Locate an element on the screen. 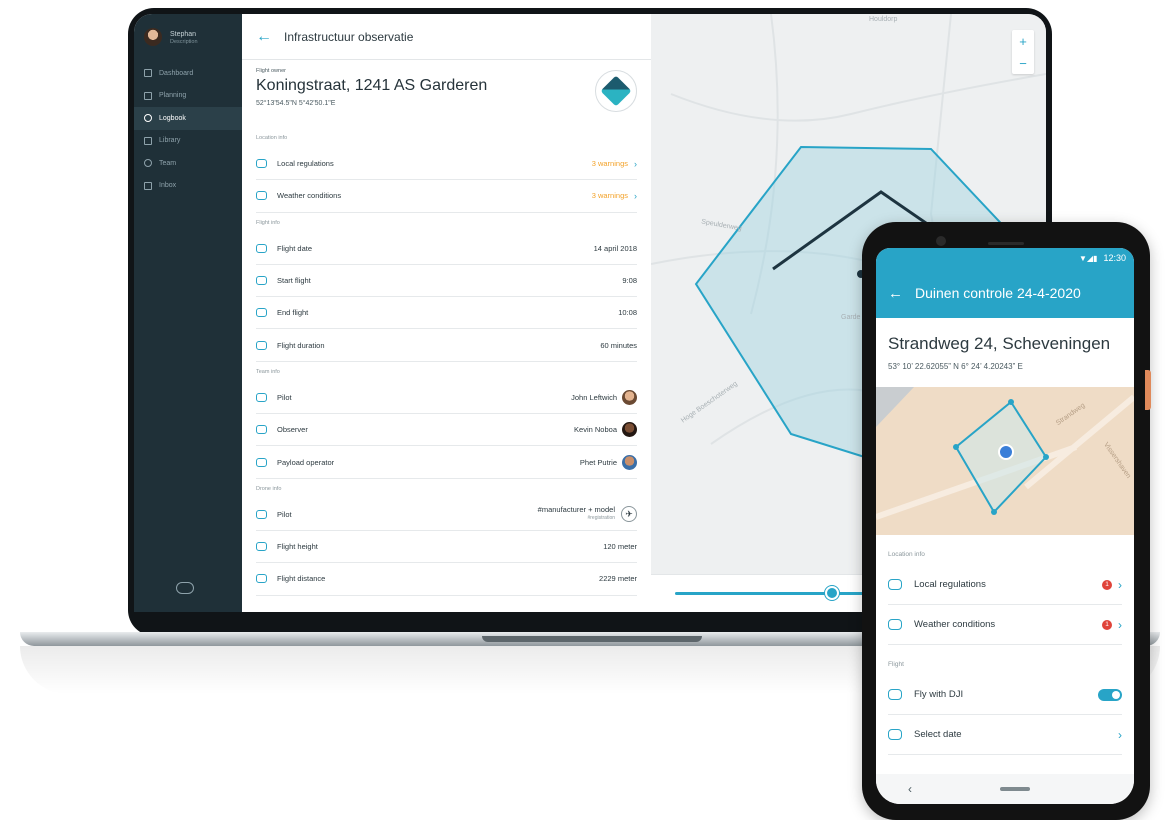 Image resolution: width=1170 pixels, height=820 pixels. row-weather-conditions: Weather conditions 1 › is located at coordinates (1005, 625).